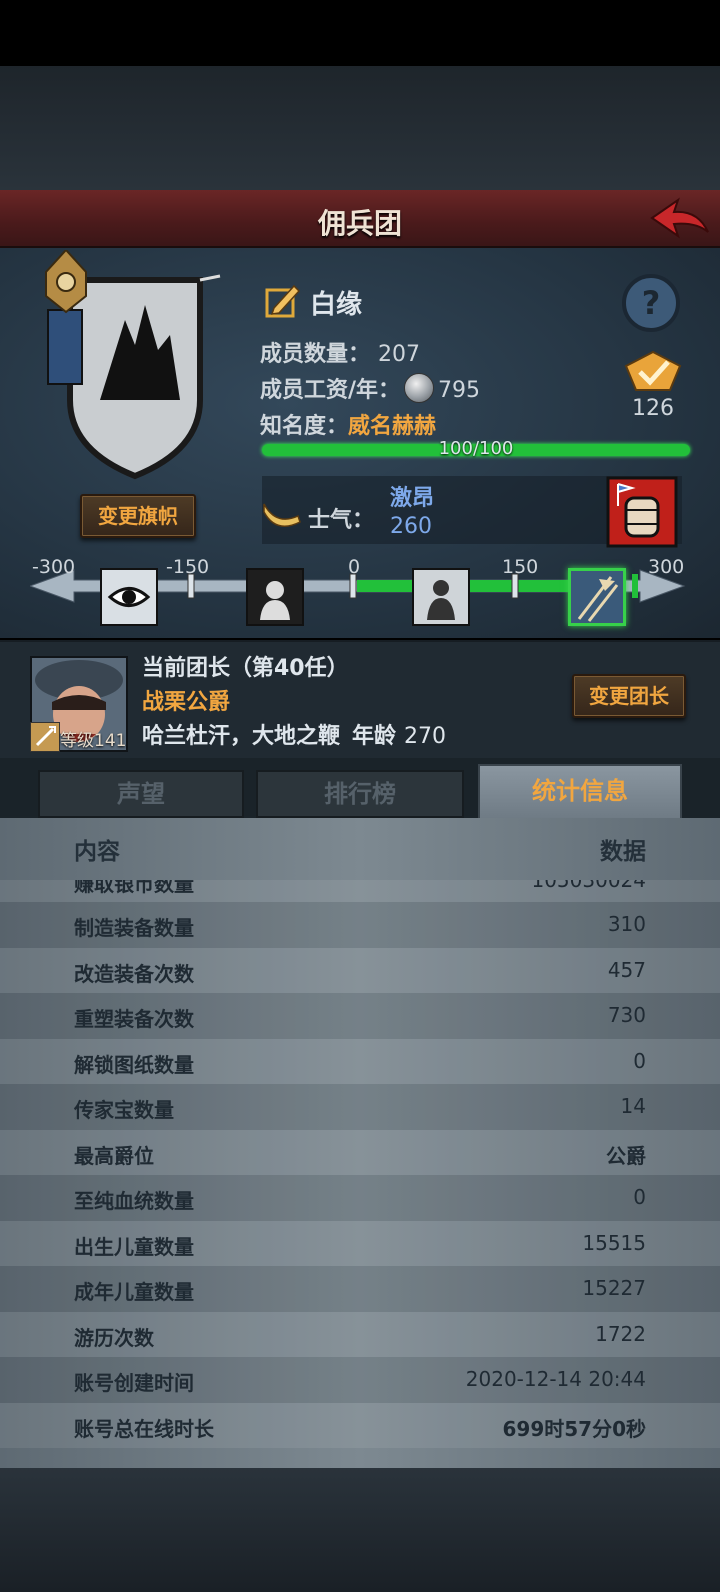 This screenshot has width=720, height=1592. I want to click on tab-reputation: 声望, so click(141, 794).